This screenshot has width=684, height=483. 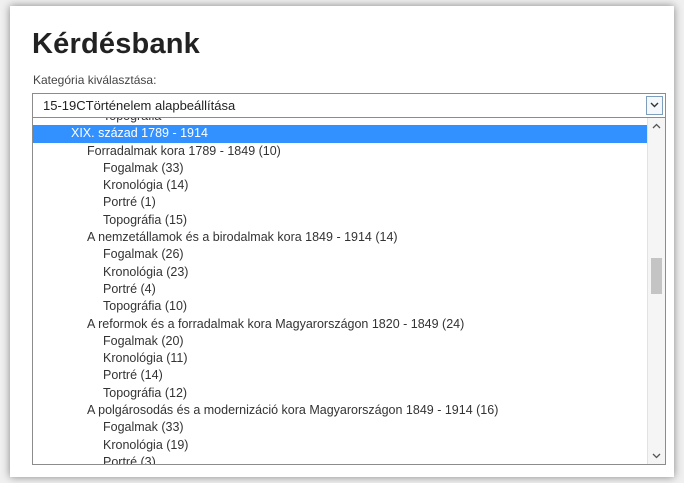 I want to click on option-item: Kronológia (19), so click(x=340, y=445).